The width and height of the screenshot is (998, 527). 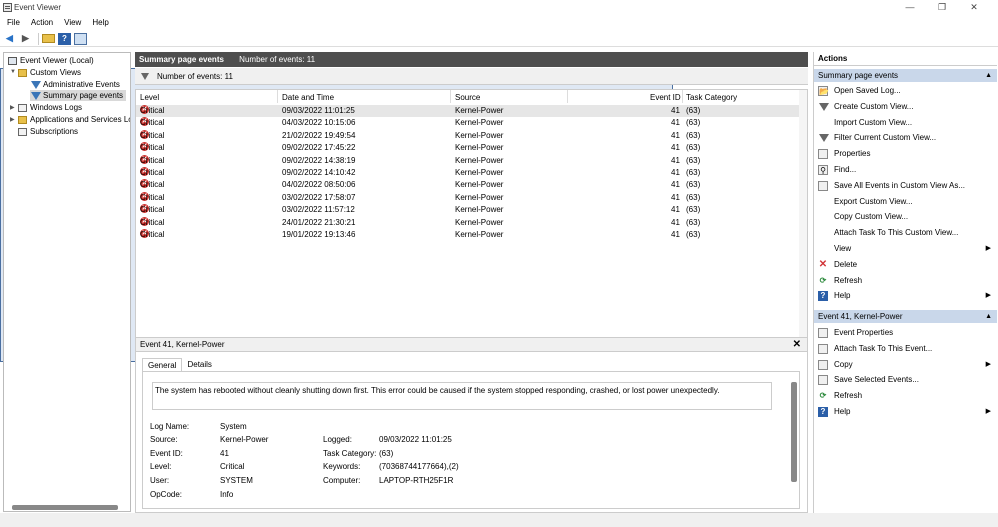 I want to click on close-icon: ✕, so click(x=797, y=345).